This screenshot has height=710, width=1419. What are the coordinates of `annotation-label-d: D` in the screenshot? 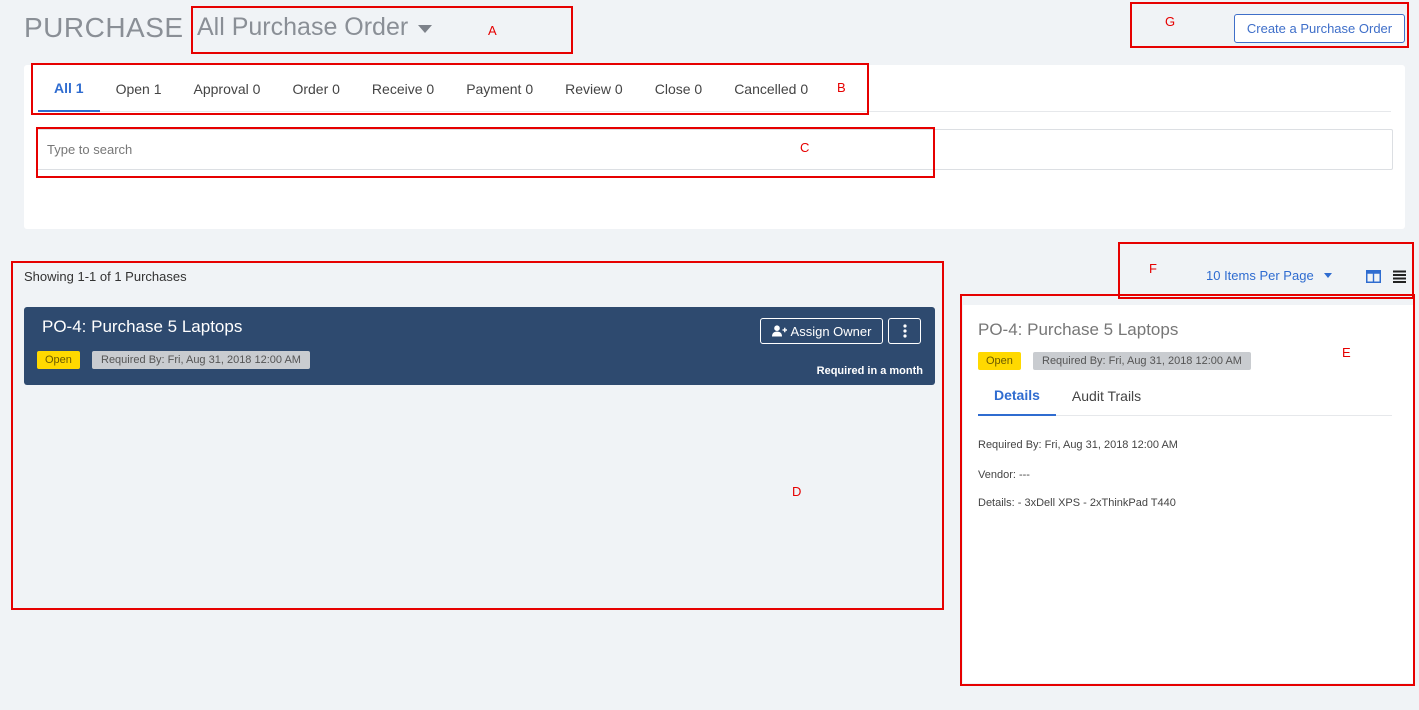 It's located at (797, 491).